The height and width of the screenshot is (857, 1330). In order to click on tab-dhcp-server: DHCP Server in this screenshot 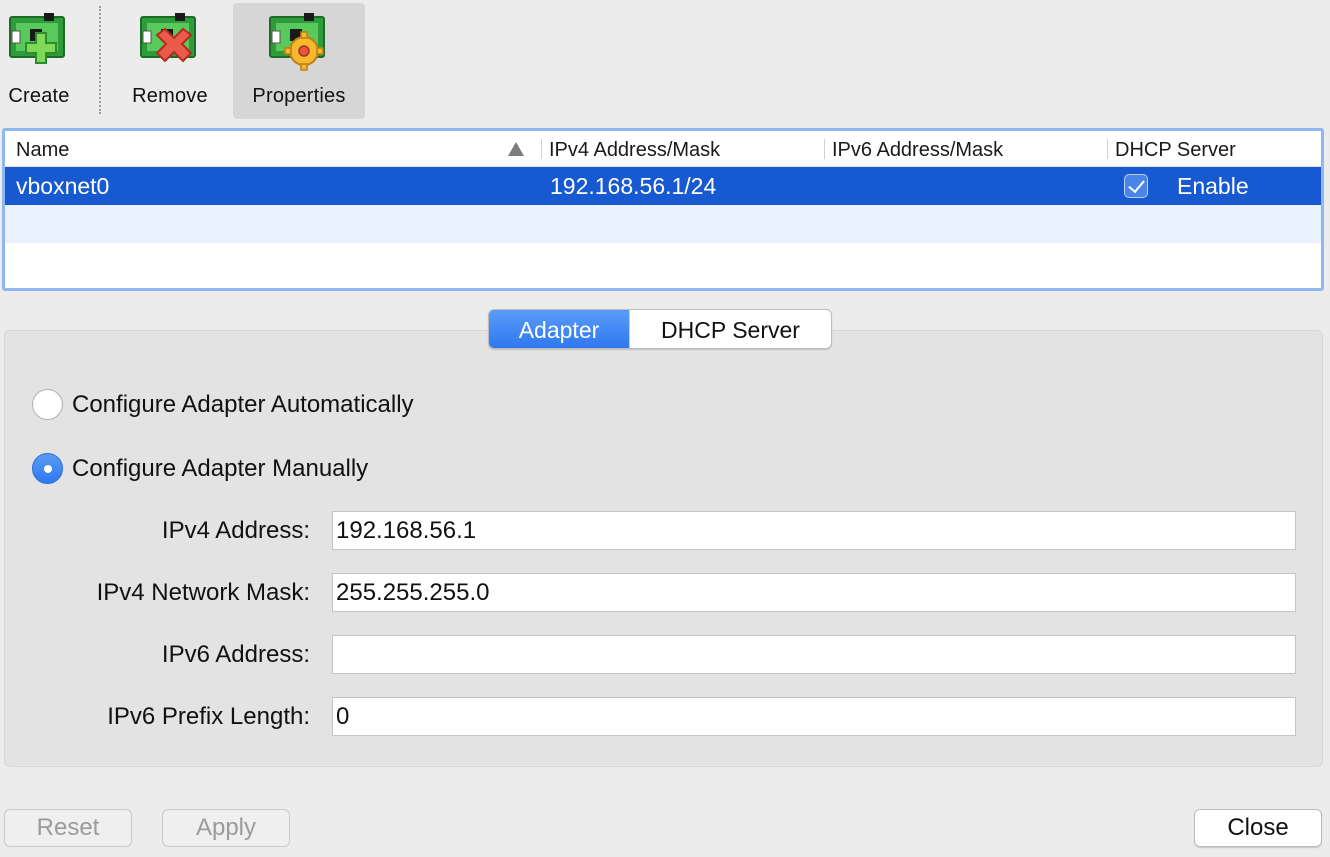, I will do `click(730, 329)`.